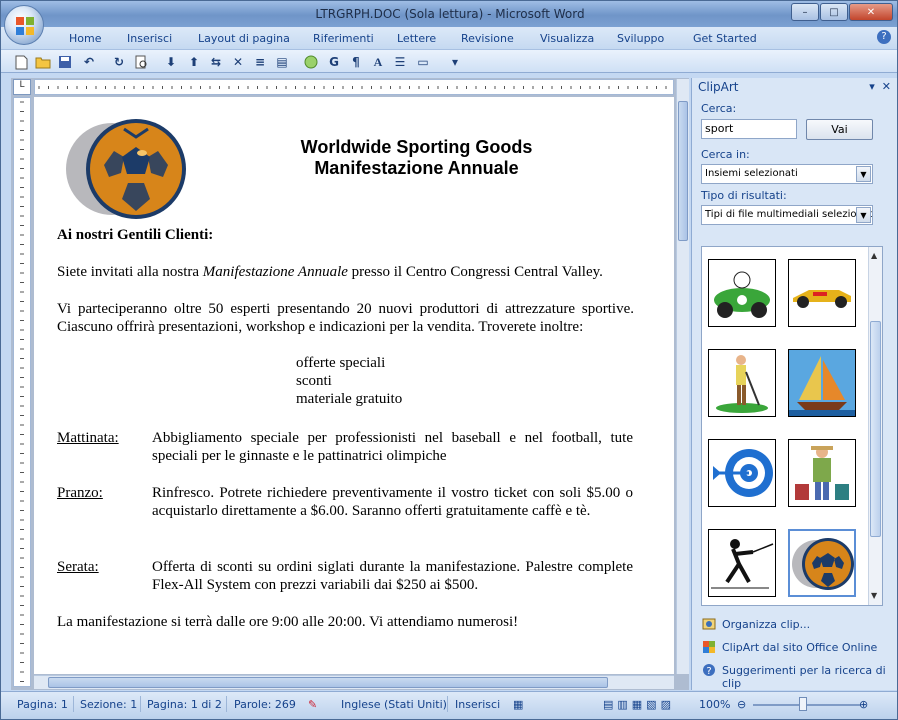  I want to click on tab-revisione: Revisione, so click(487, 38).